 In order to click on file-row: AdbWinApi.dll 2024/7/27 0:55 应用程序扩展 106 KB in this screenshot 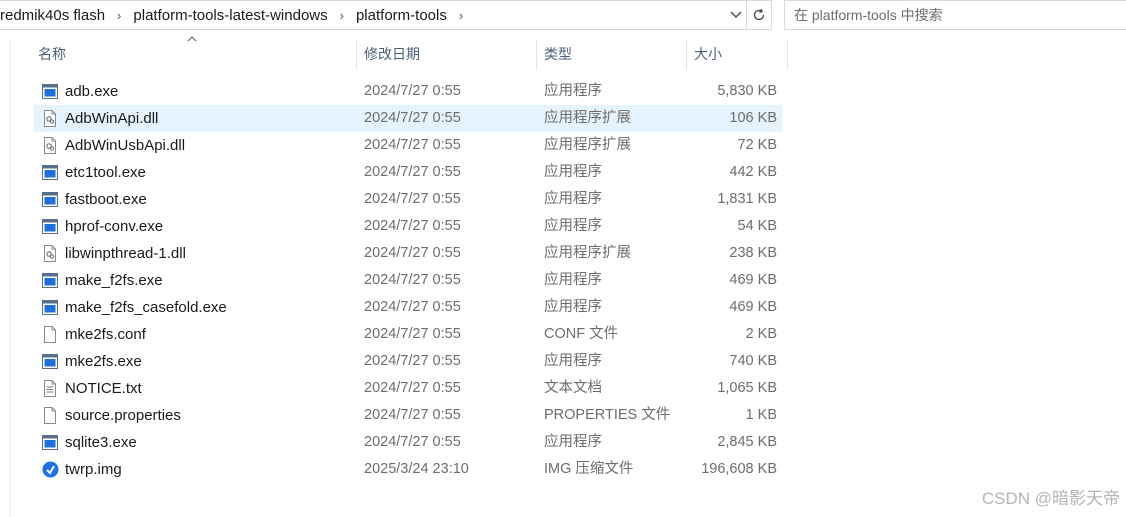, I will do `click(408, 118)`.